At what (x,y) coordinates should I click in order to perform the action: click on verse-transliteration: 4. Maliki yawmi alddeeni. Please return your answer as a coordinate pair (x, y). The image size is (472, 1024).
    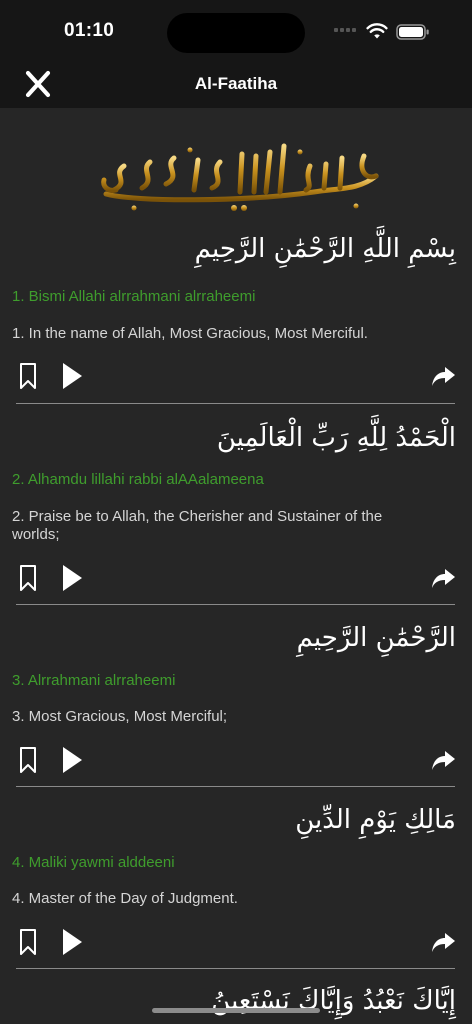
    Looking at the image, I should click on (93, 862).